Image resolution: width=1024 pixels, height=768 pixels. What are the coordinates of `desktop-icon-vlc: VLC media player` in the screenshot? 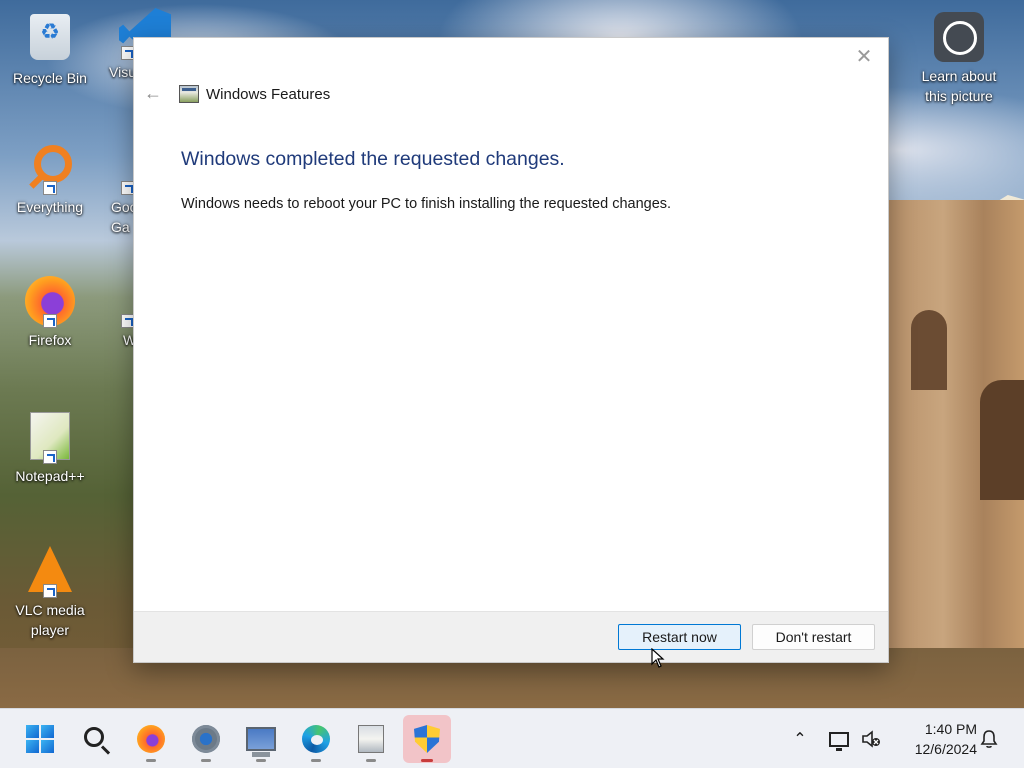 It's located at (50, 592).